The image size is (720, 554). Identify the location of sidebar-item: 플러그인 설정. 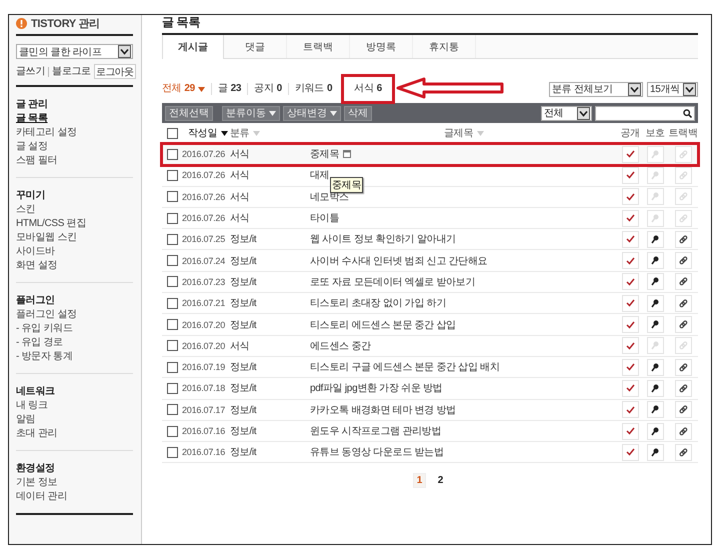
(46, 315).